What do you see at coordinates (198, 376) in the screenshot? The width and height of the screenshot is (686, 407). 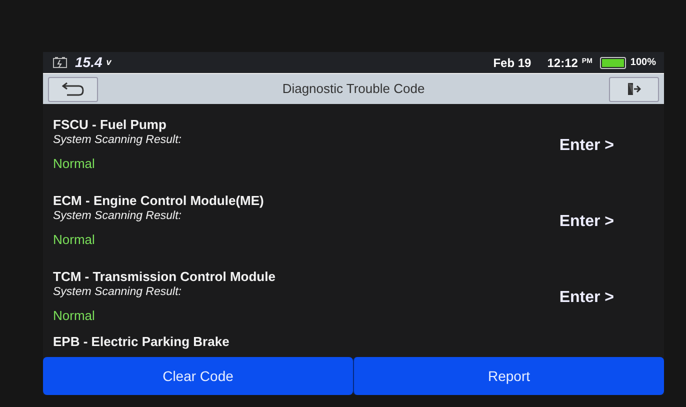 I see `action-button: Clear Code` at bounding box center [198, 376].